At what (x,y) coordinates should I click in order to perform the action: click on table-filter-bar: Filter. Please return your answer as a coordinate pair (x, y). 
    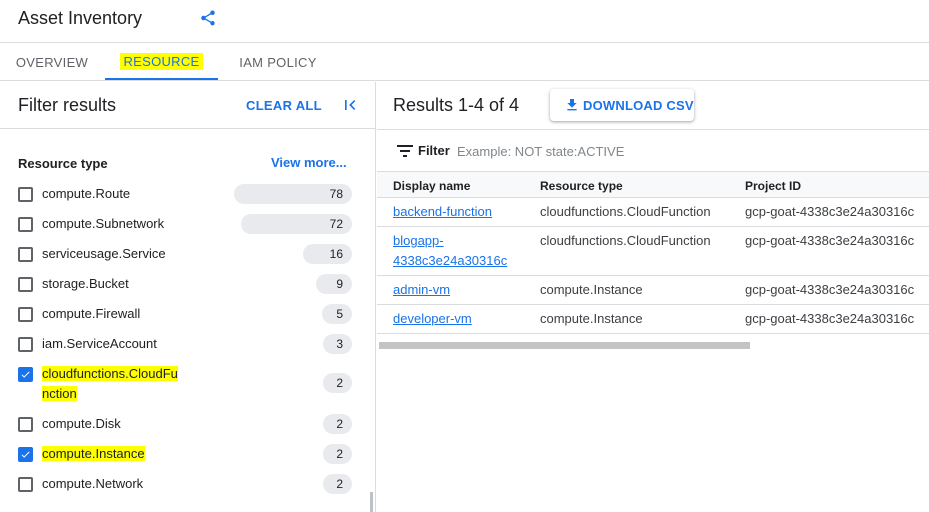
    Looking at the image, I should click on (653, 150).